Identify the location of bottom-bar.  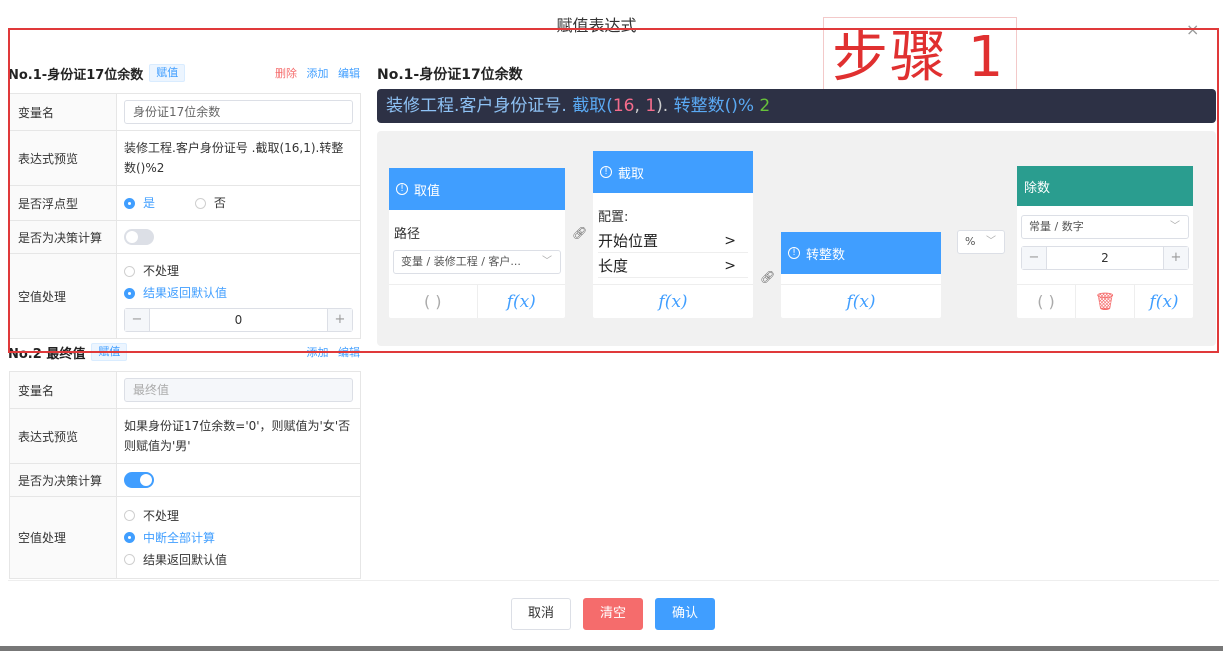
(611, 648).